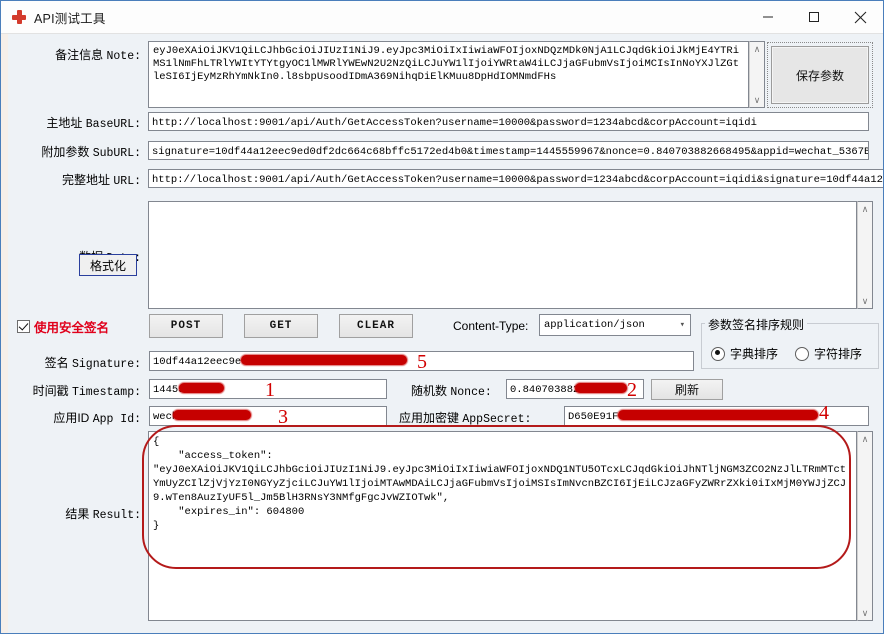 The height and width of the screenshot is (634, 884). What do you see at coordinates (718, 415) in the screenshot?
I see `app-secret-redaction-bar` at bounding box center [718, 415].